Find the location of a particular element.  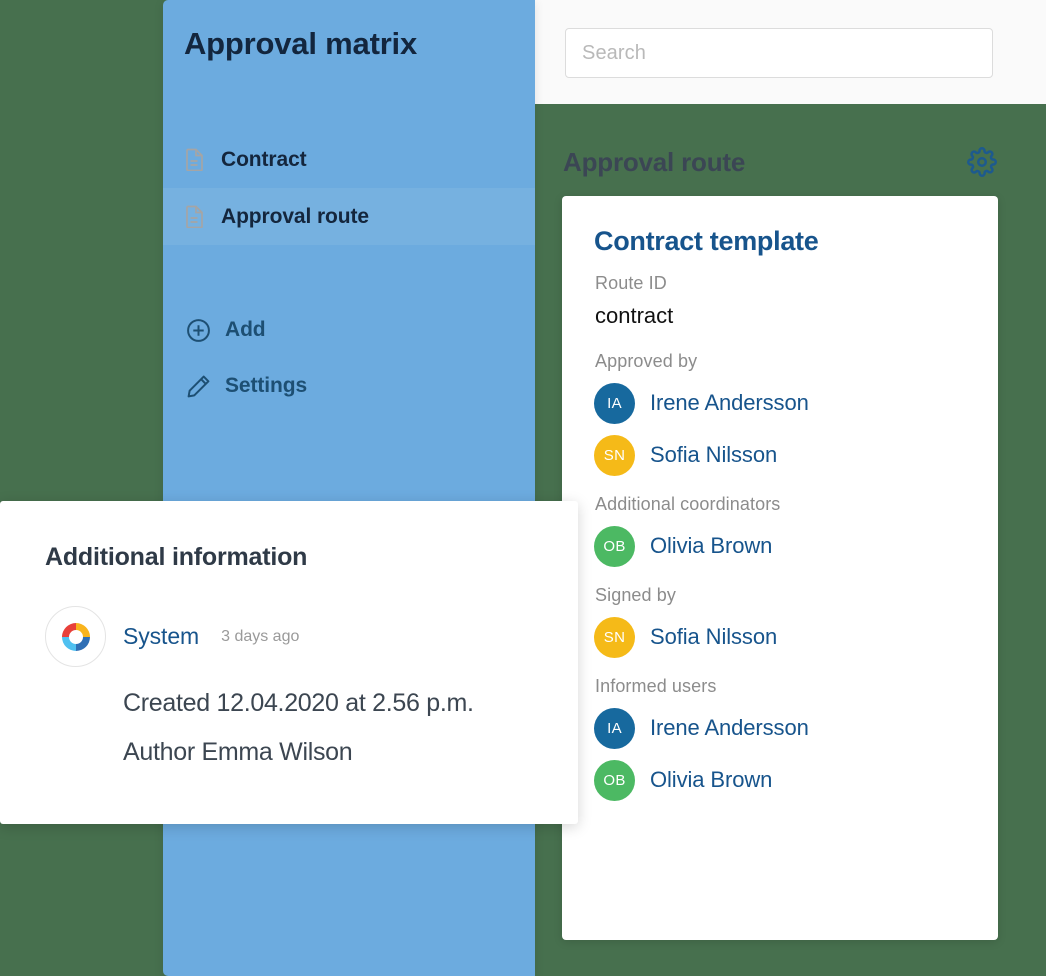

settings-label: Settings is located at coordinates (266, 385).